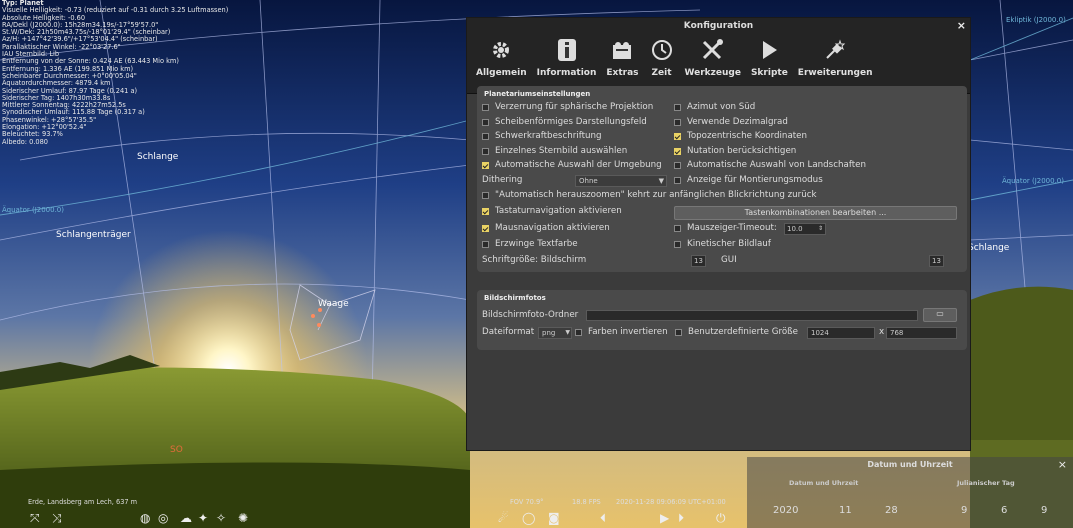 This screenshot has height=528, width=1073. I want to click on tab-label: Allgemein, so click(501, 73).